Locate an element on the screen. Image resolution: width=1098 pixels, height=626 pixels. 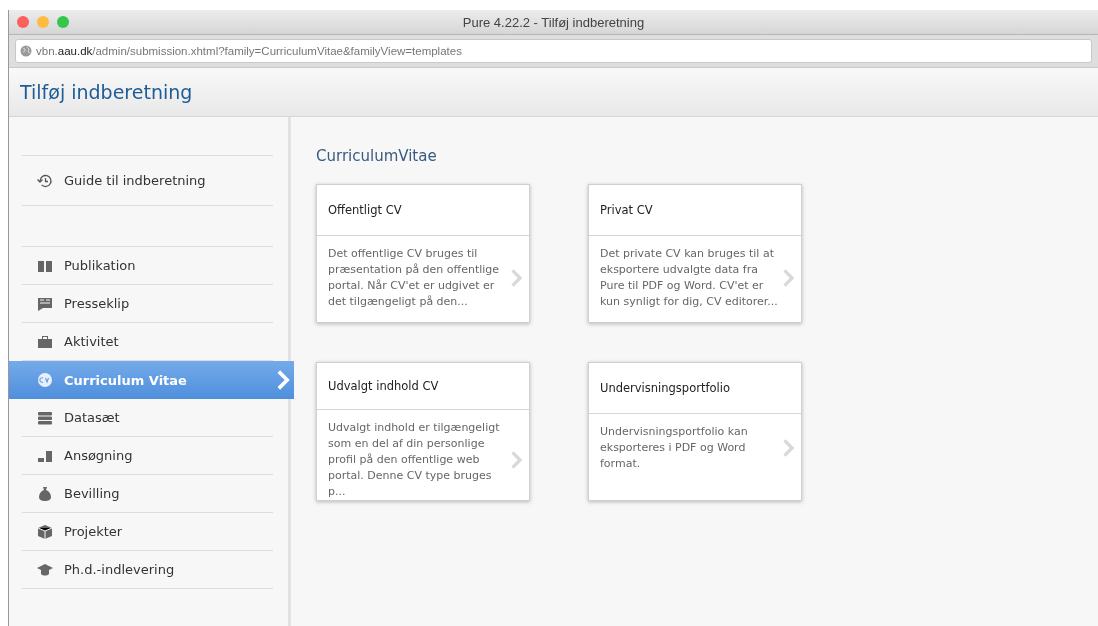
page-title: Tilføj indberetning is located at coordinates (106, 92).